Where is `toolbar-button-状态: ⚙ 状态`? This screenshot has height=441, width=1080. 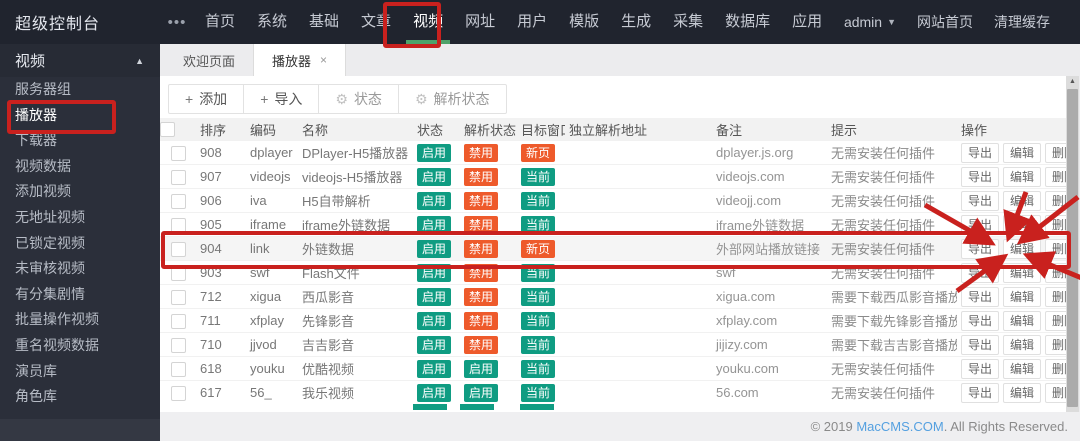
toolbar-button-状态: ⚙ 状态 is located at coordinates (358, 99).